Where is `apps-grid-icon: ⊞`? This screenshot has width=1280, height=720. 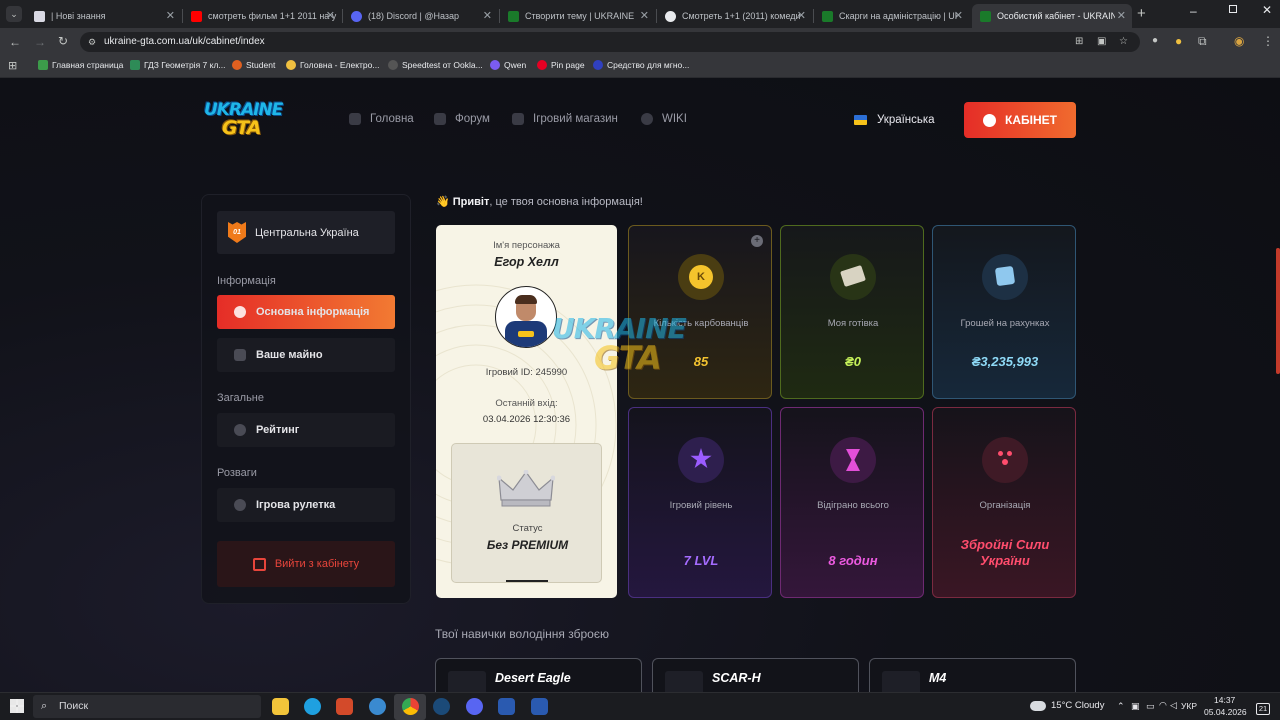 apps-grid-icon: ⊞ is located at coordinates (12, 65).